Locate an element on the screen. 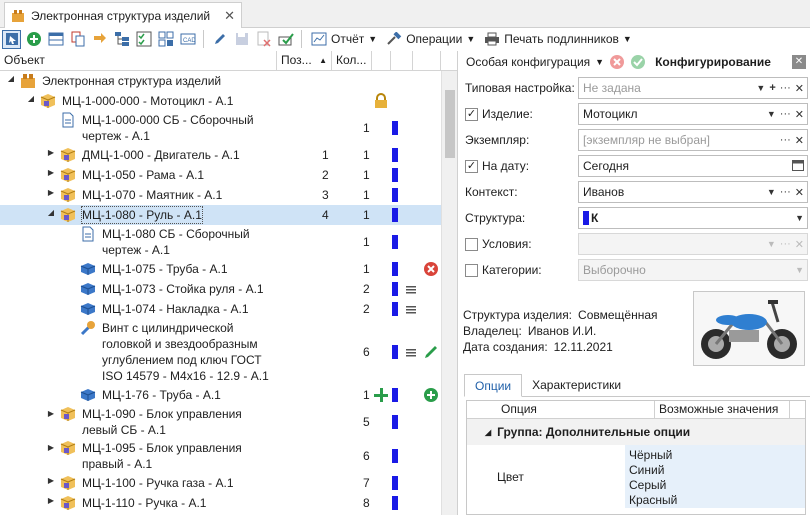  config-field-input: К ▼ is located at coordinates (693, 218).